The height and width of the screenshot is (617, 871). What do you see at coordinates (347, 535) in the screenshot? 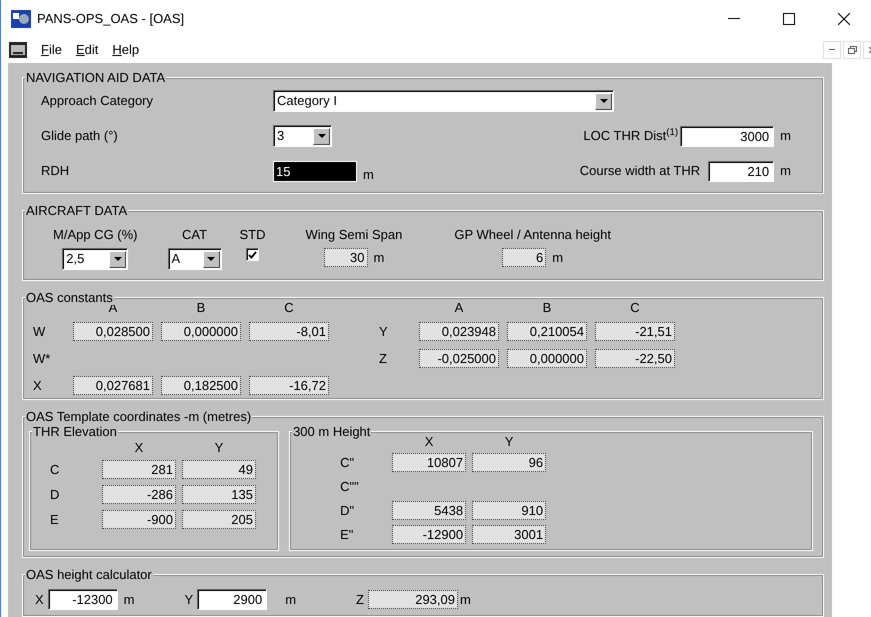
I see `row-label: E"` at bounding box center [347, 535].